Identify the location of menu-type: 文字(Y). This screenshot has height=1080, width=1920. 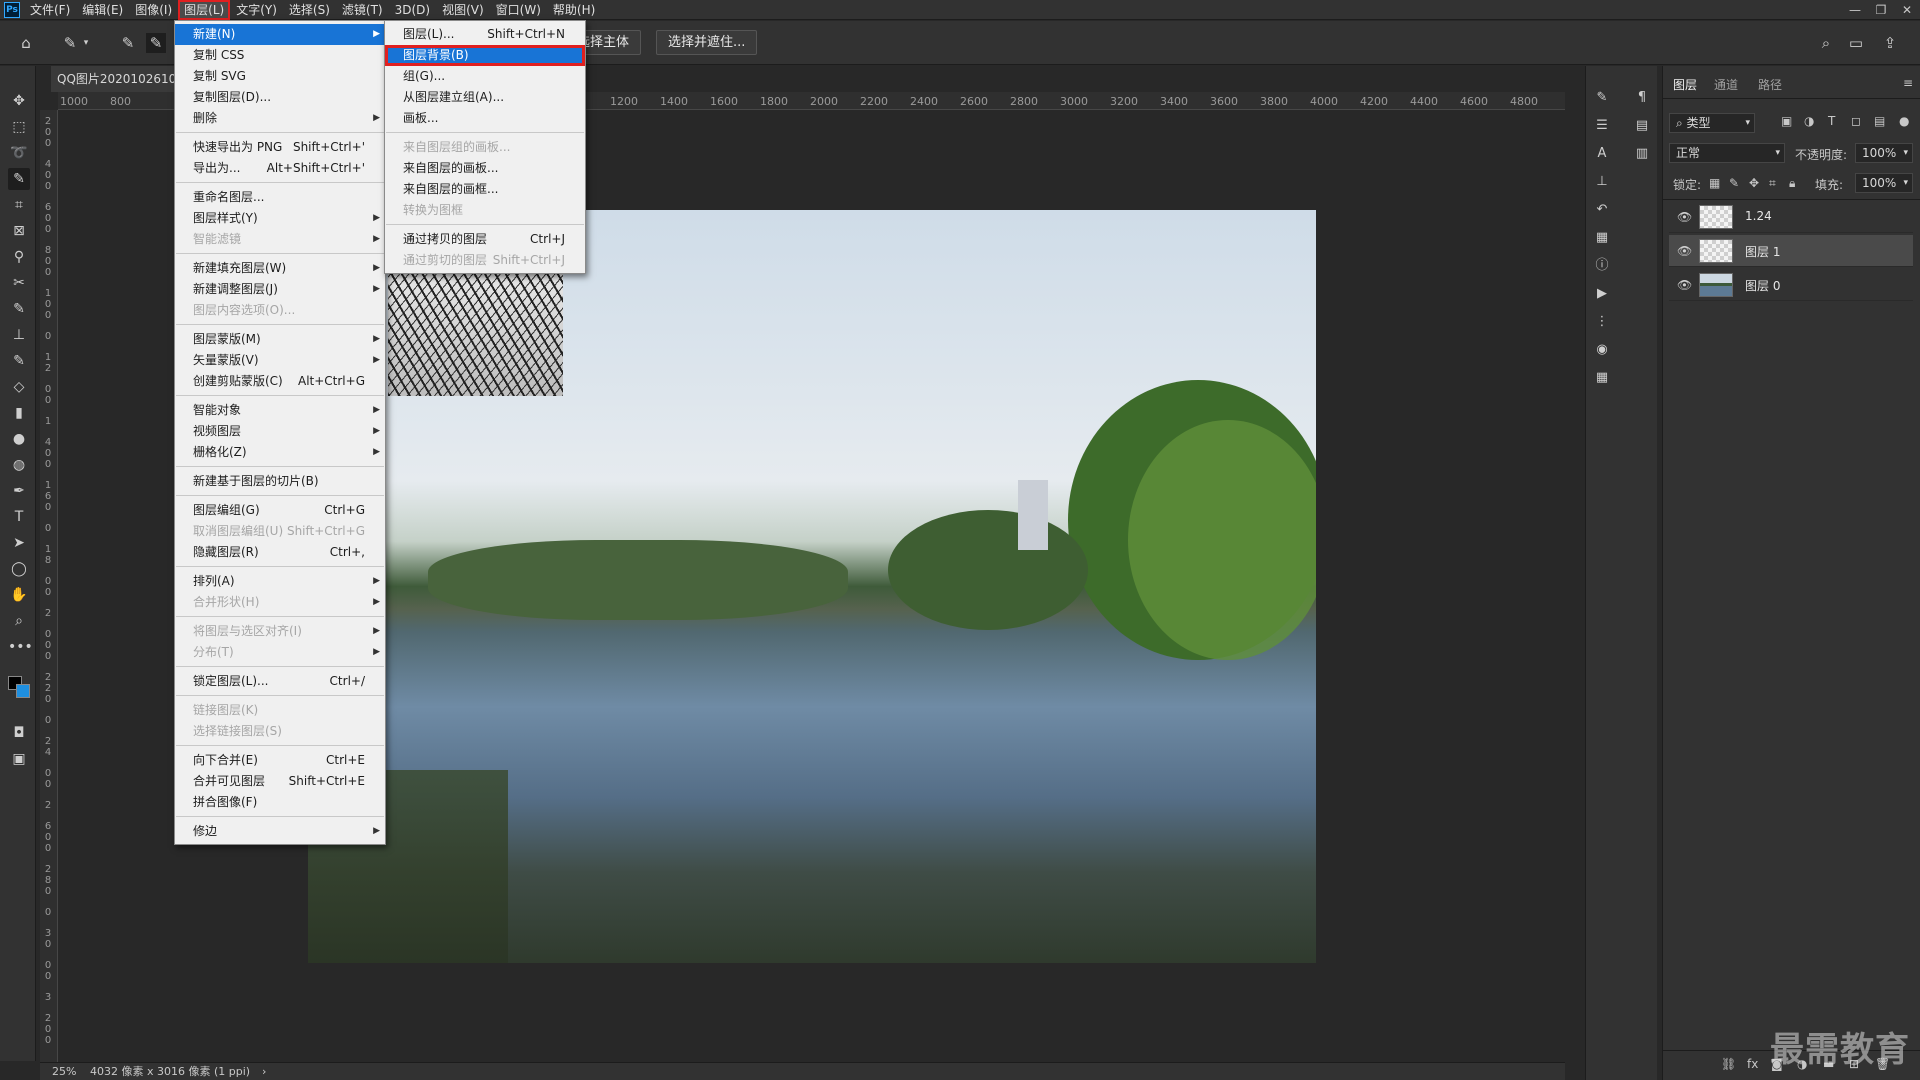
(256, 10).